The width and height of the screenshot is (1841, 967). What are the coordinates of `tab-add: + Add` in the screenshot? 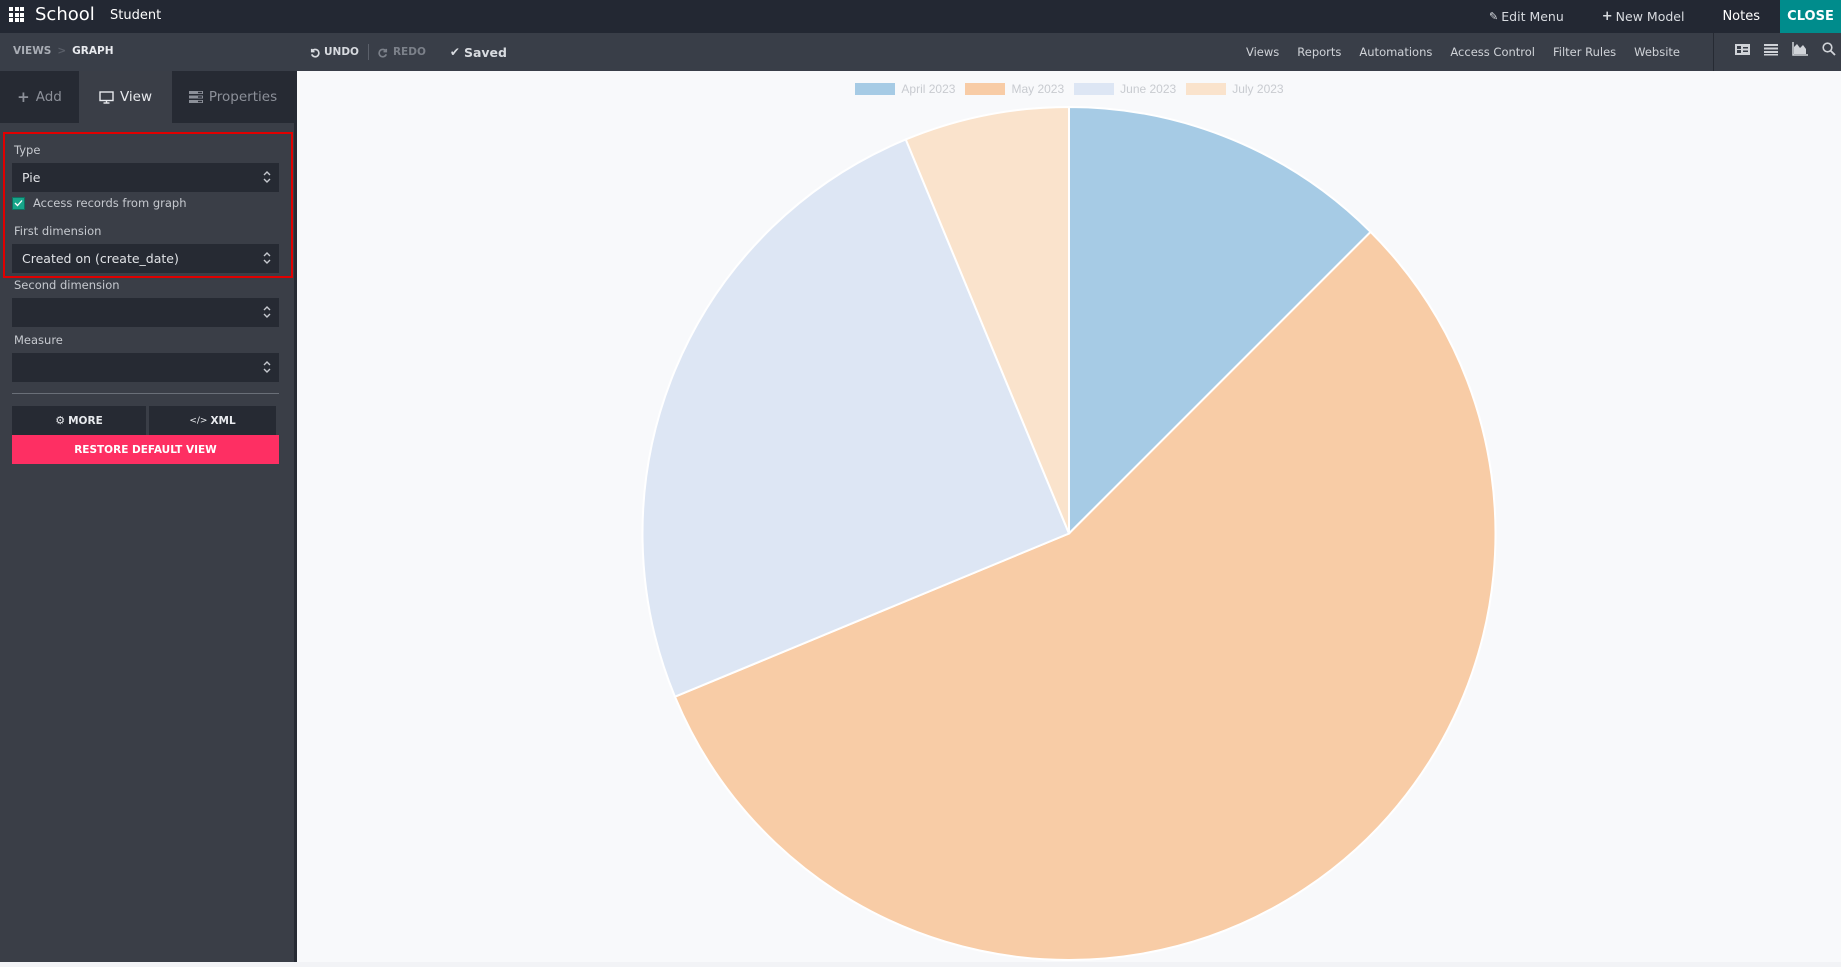 It's located at (39, 97).